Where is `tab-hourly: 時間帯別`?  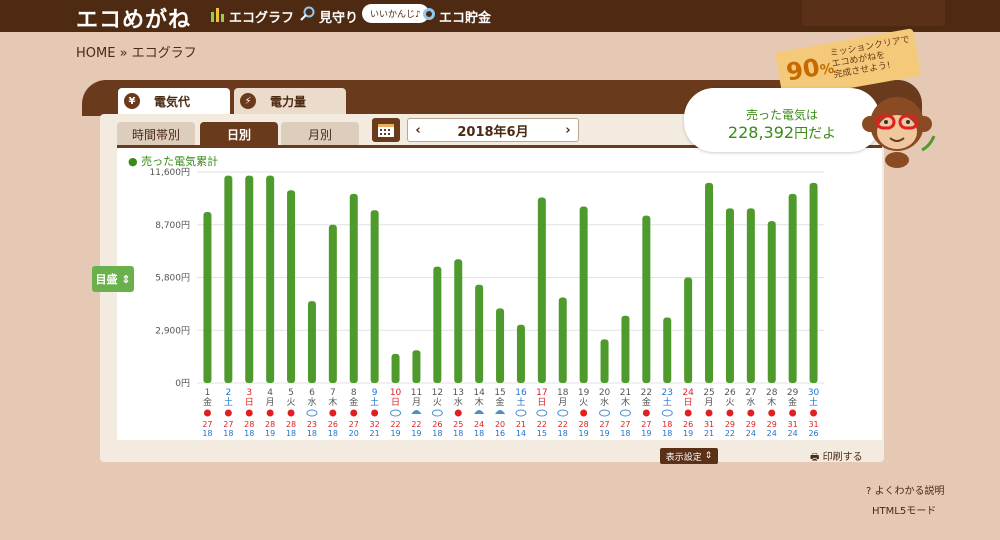
tab-hourly: 時間帯別 is located at coordinates (156, 134).